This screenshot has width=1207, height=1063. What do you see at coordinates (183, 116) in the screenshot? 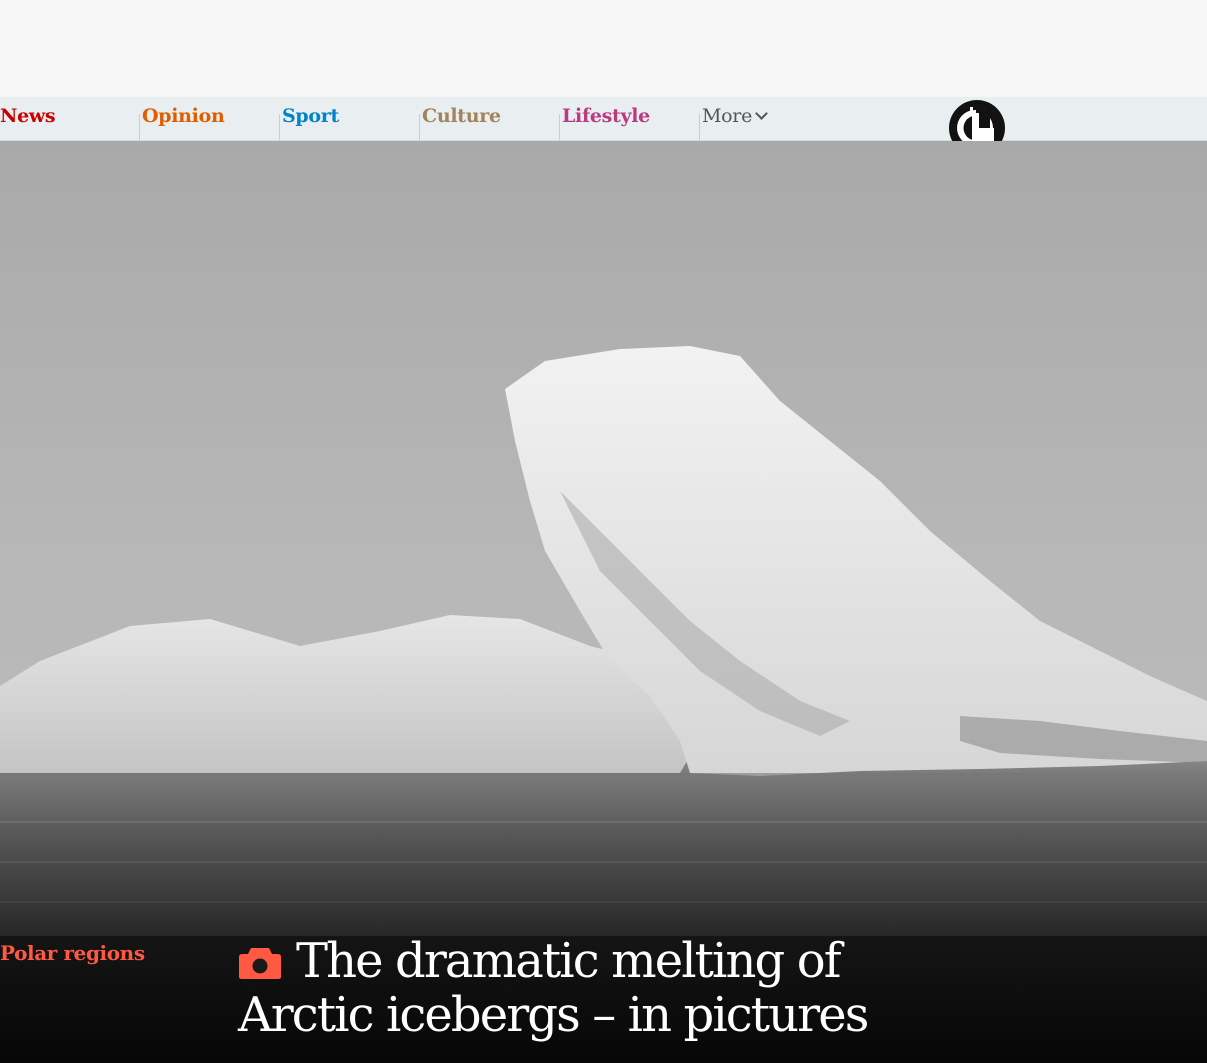
I see `nav-item-label: Opinion` at bounding box center [183, 116].